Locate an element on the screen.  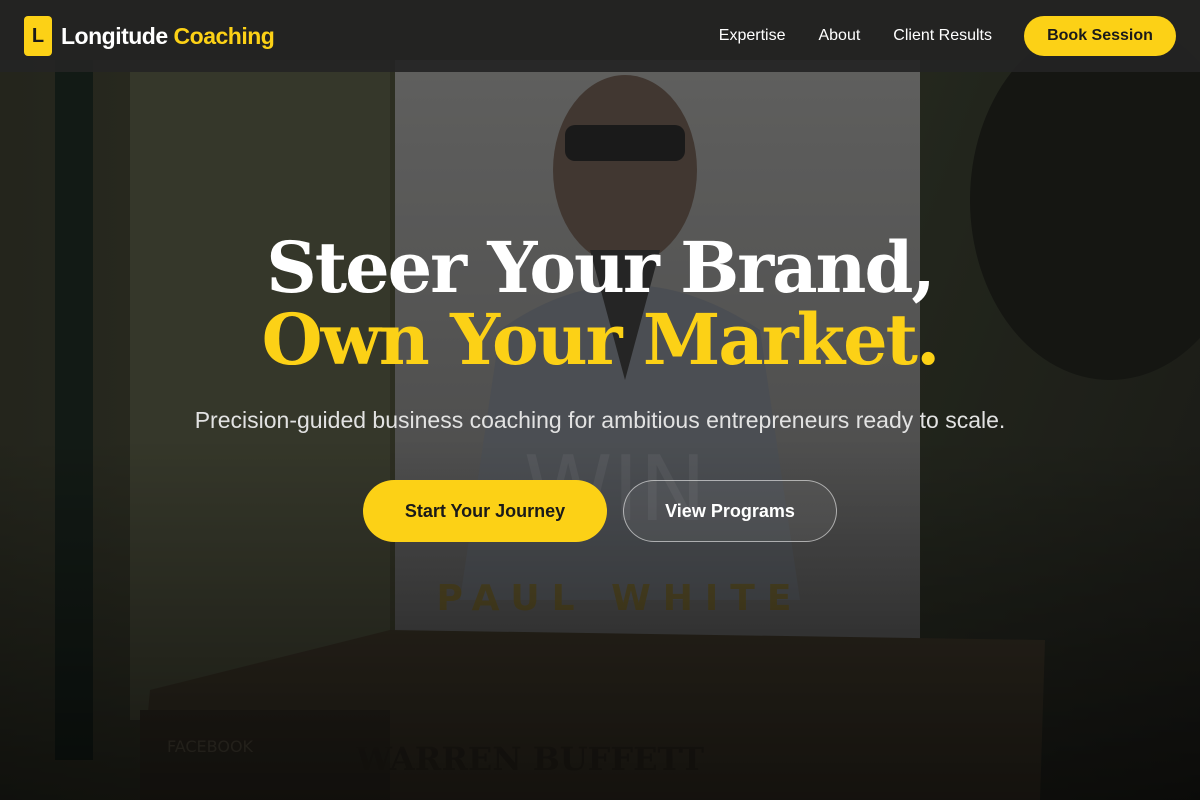
hero-cta-group: Start Your Journey View Programs is located at coordinates (600, 511).